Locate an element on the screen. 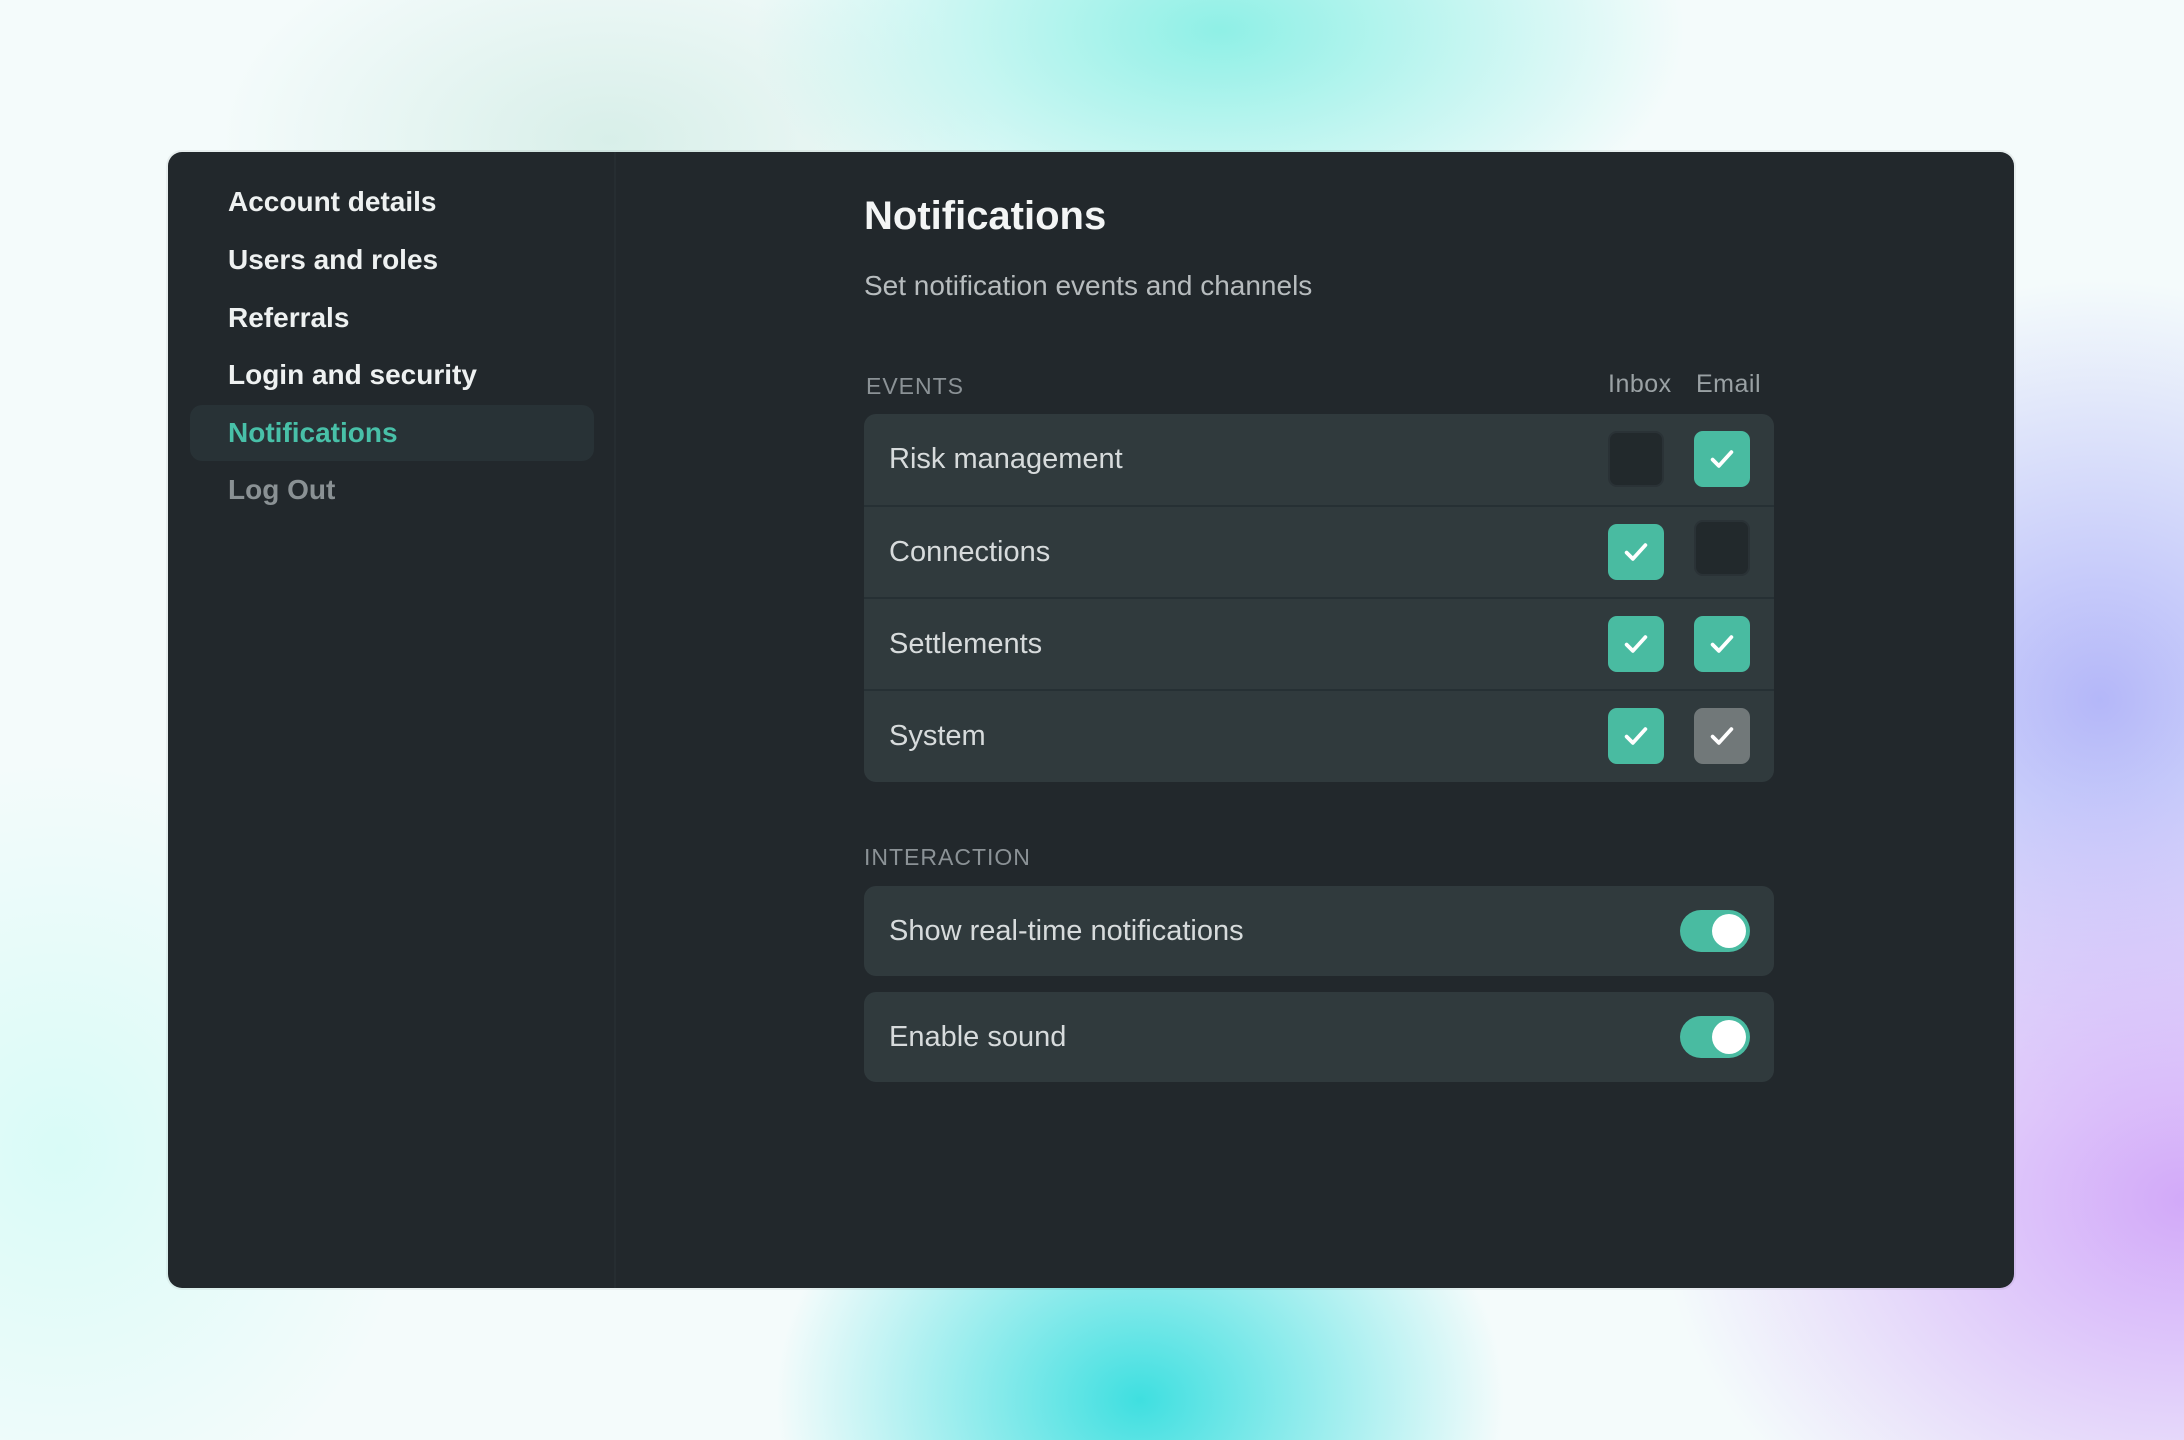 The image size is (2184, 1440). interaction-section-label: INTERACTION is located at coordinates (947, 857).